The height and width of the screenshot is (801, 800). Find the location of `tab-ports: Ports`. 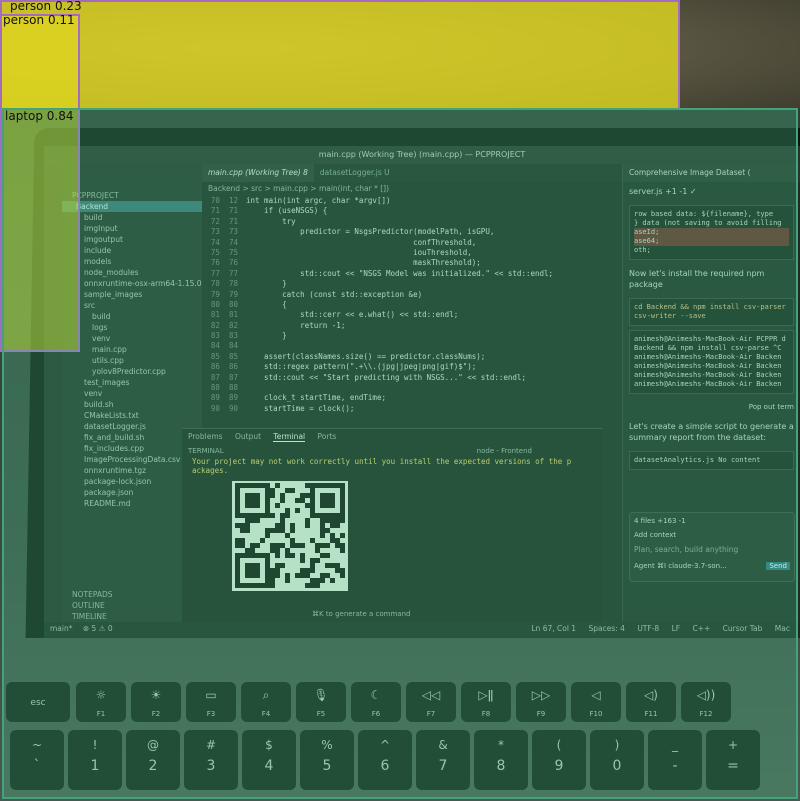

tab-ports: Ports is located at coordinates (327, 436).